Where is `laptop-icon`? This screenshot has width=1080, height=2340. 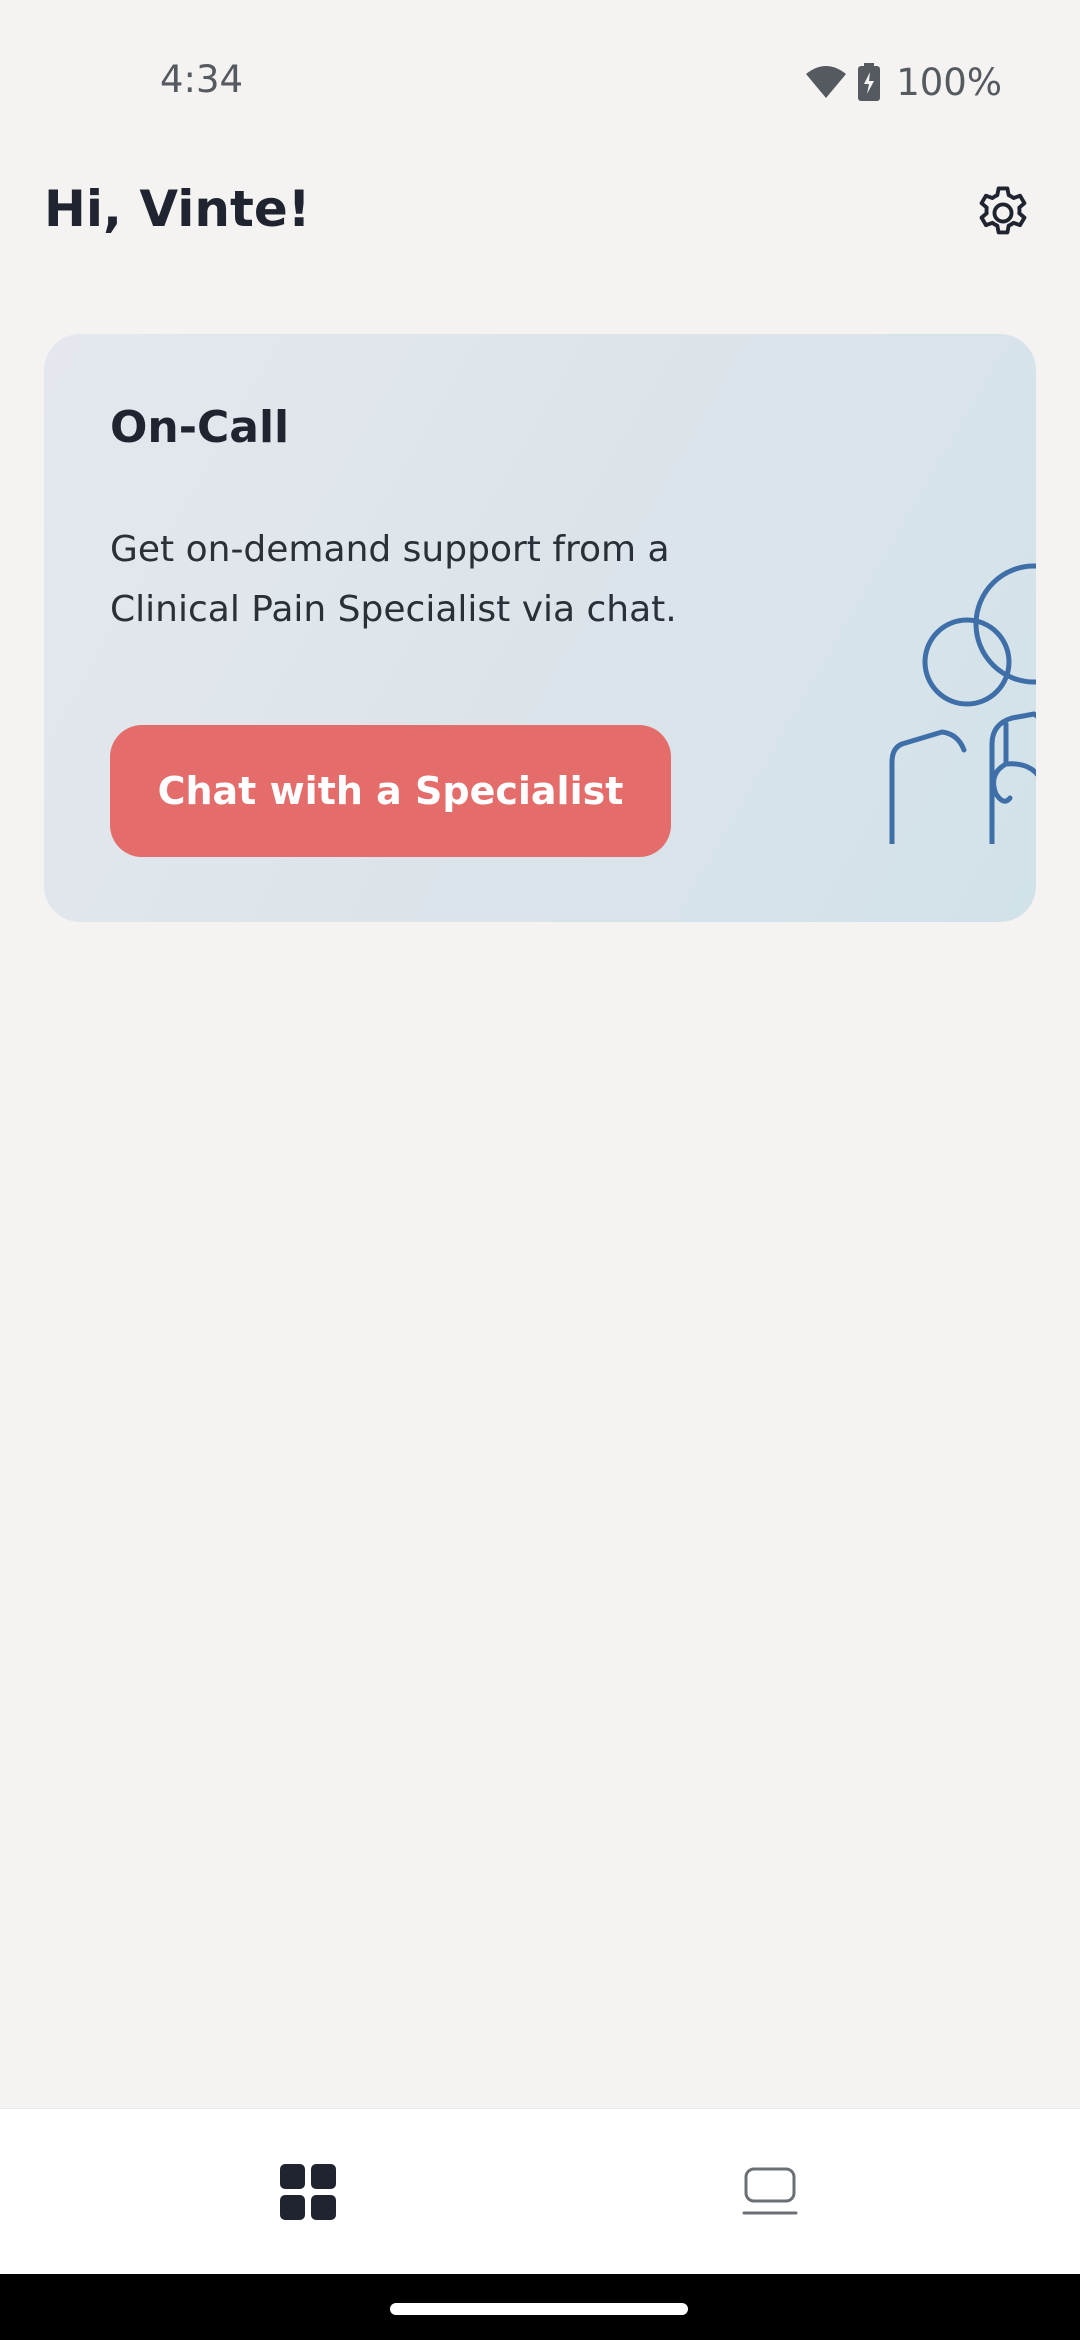 laptop-icon is located at coordinates (770, 2191).